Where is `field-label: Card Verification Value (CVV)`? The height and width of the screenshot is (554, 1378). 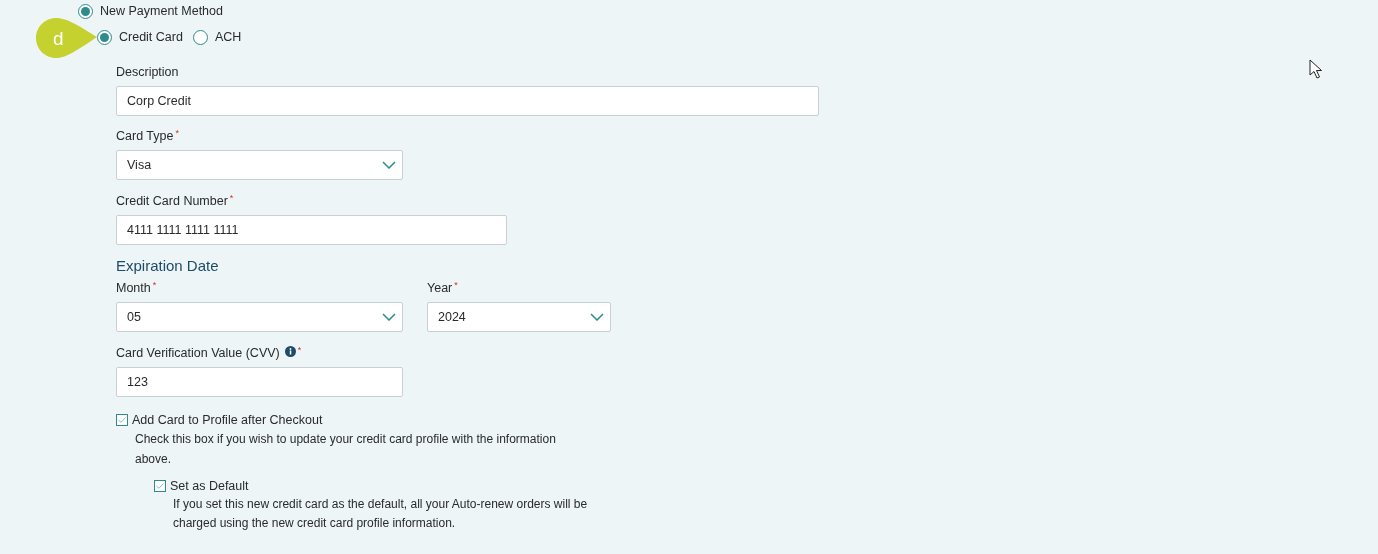
field-label: Card Verification Value (CVV) is located at coordinates (198, 353).